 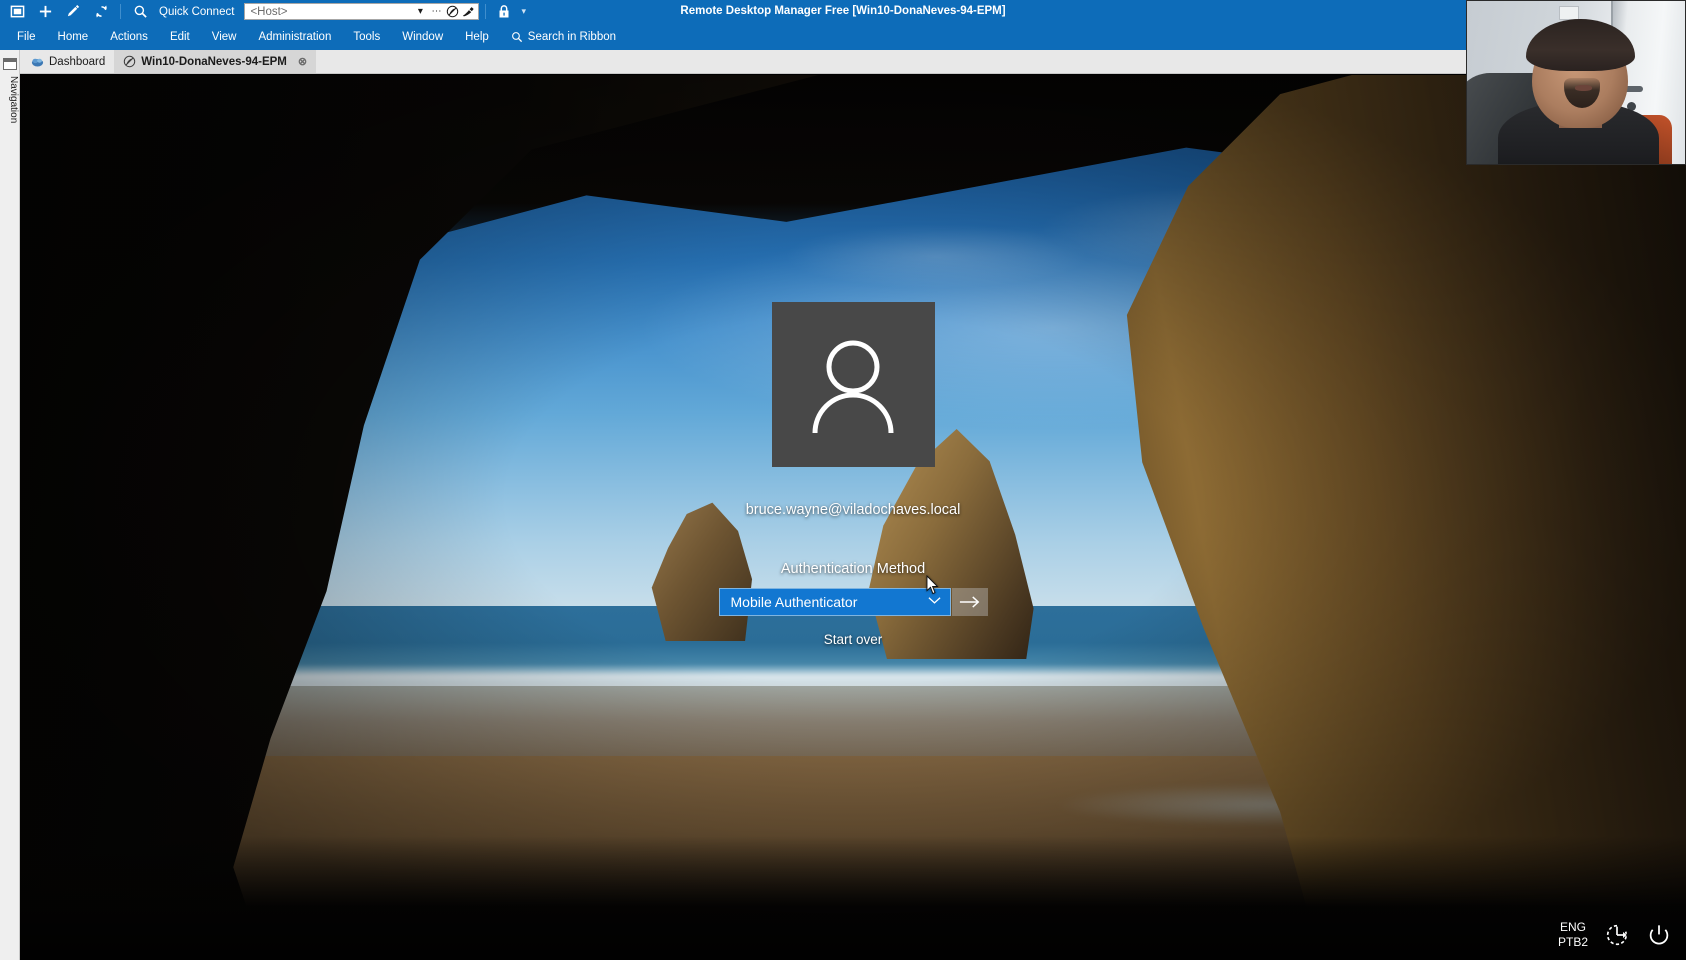 What do you see at coordinates (853, 569) in the screenshot?
I see `authentication-method-label: Authentication Method` at bounding box center [853, 569].